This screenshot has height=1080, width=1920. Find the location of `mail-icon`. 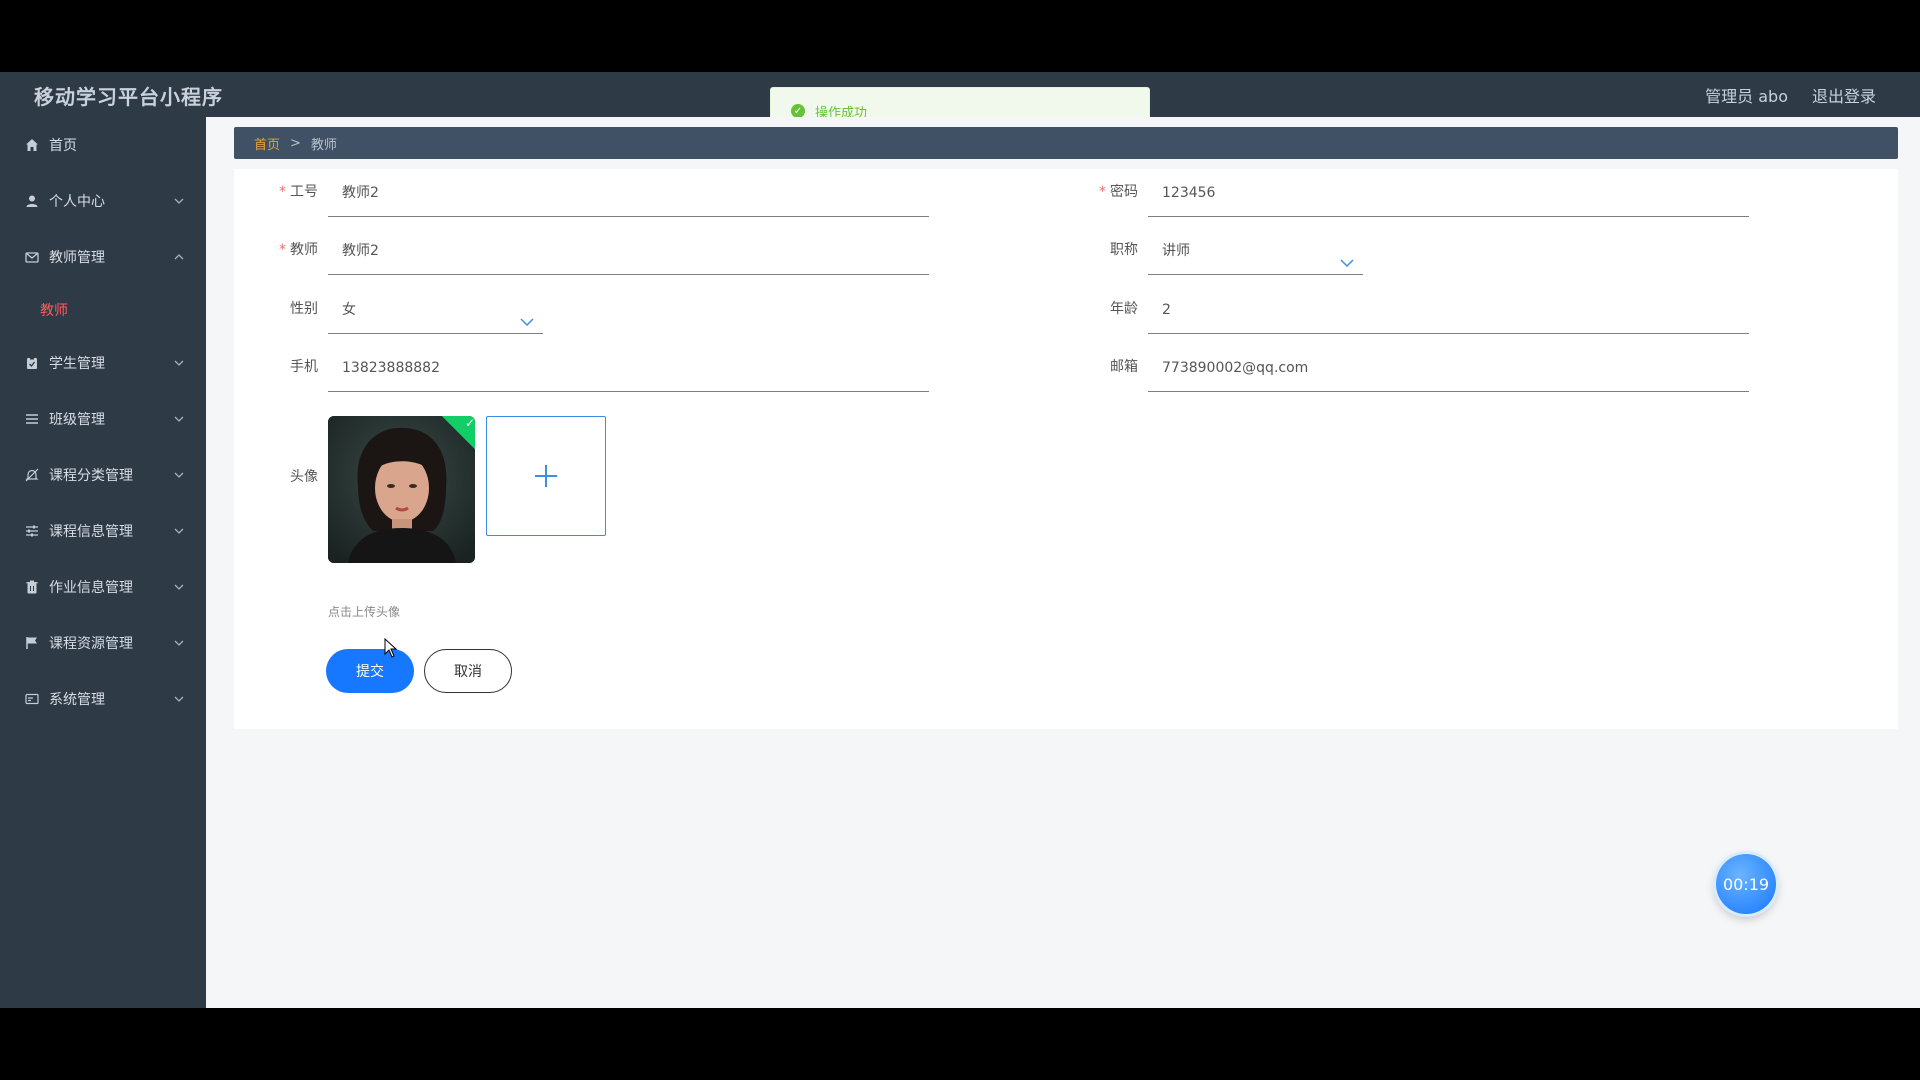

mail-icon is located at coordinates (32, 257).